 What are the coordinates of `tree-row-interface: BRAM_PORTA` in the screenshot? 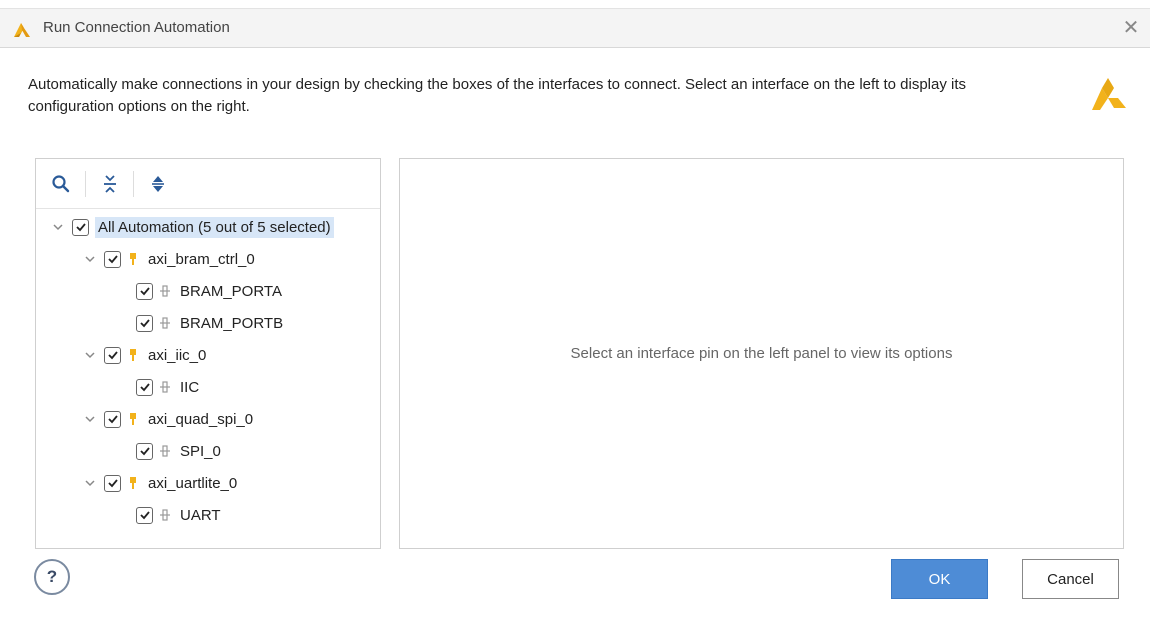 It's located at (210, 291).